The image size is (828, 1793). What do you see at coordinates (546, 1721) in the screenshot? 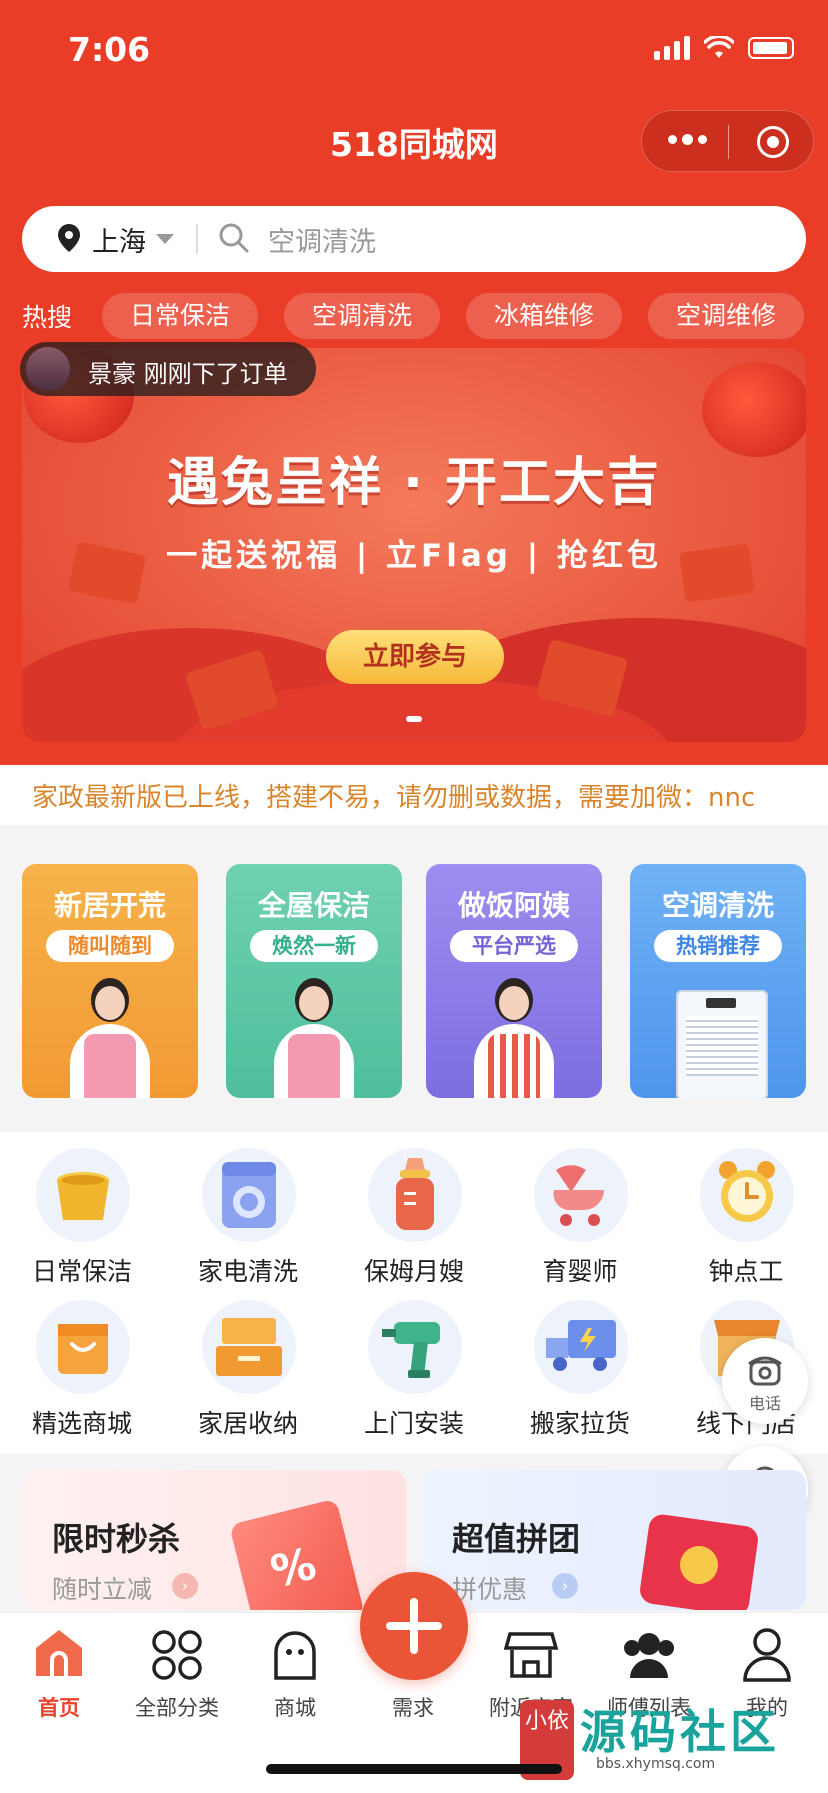
I see `watermark-seal-text: 小依` at bounding box center [546, 1721].